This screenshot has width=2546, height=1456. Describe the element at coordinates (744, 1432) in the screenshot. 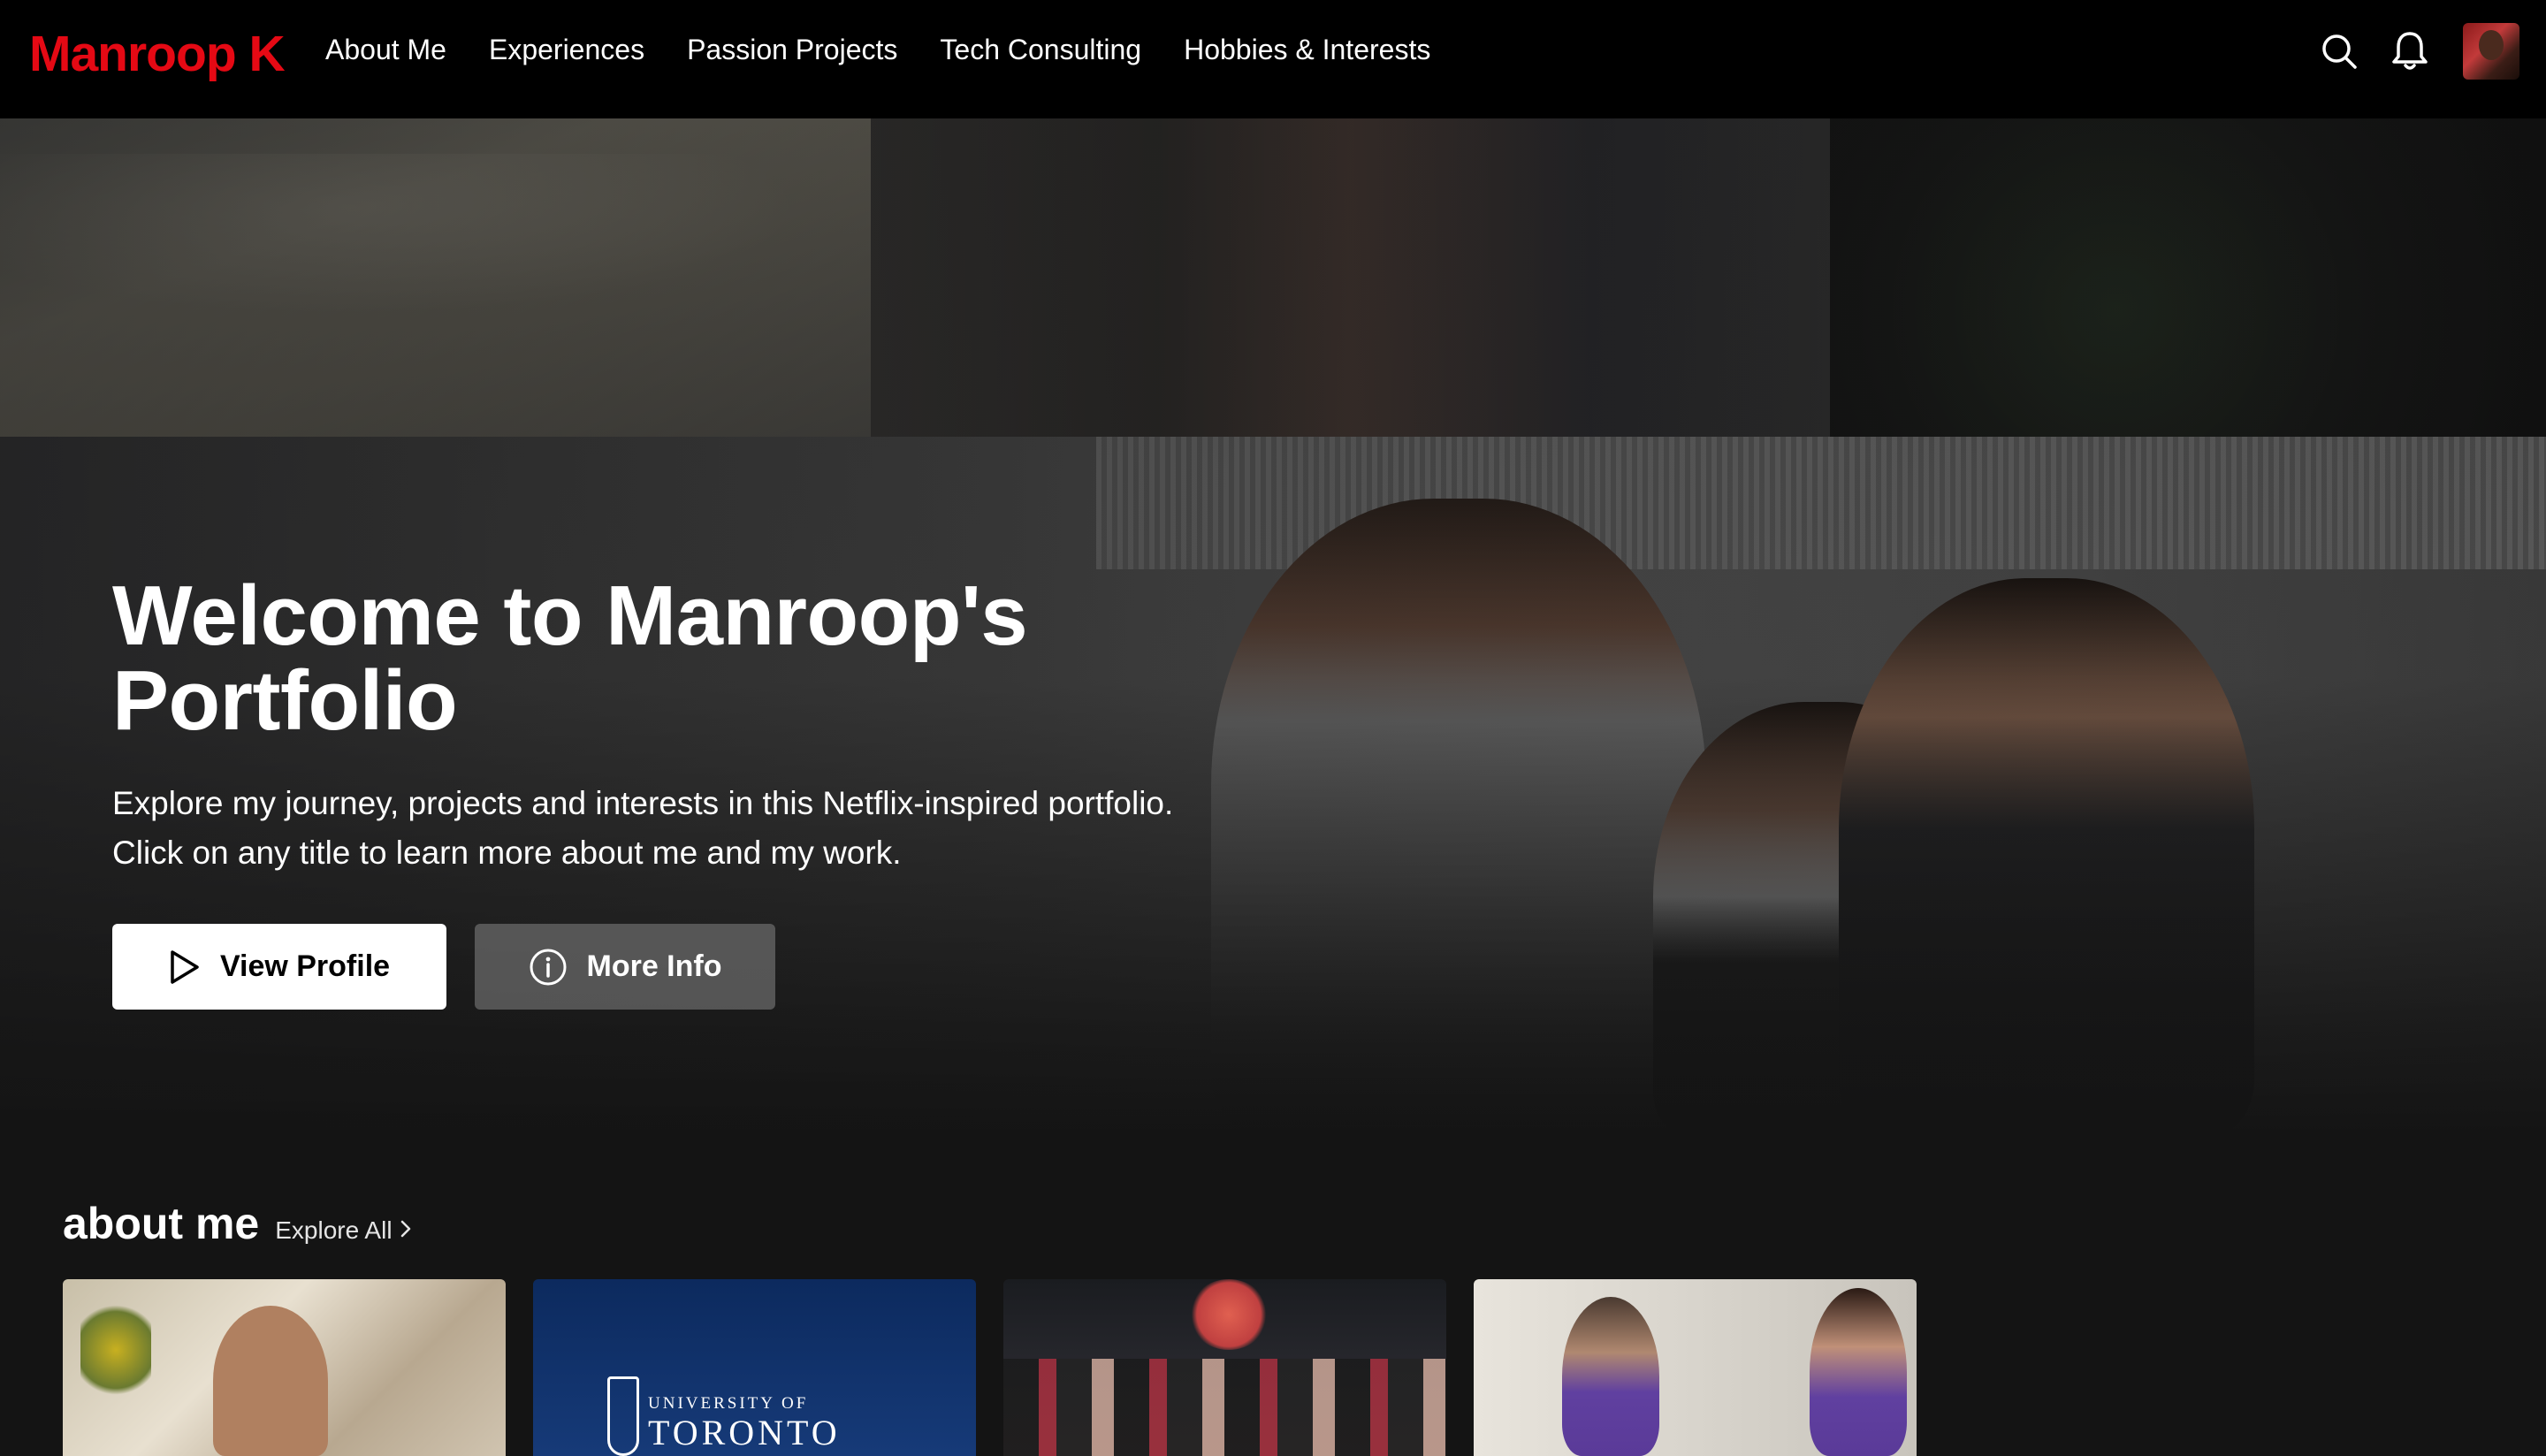

I see `tile-caption-large: TORONTO` at that location.